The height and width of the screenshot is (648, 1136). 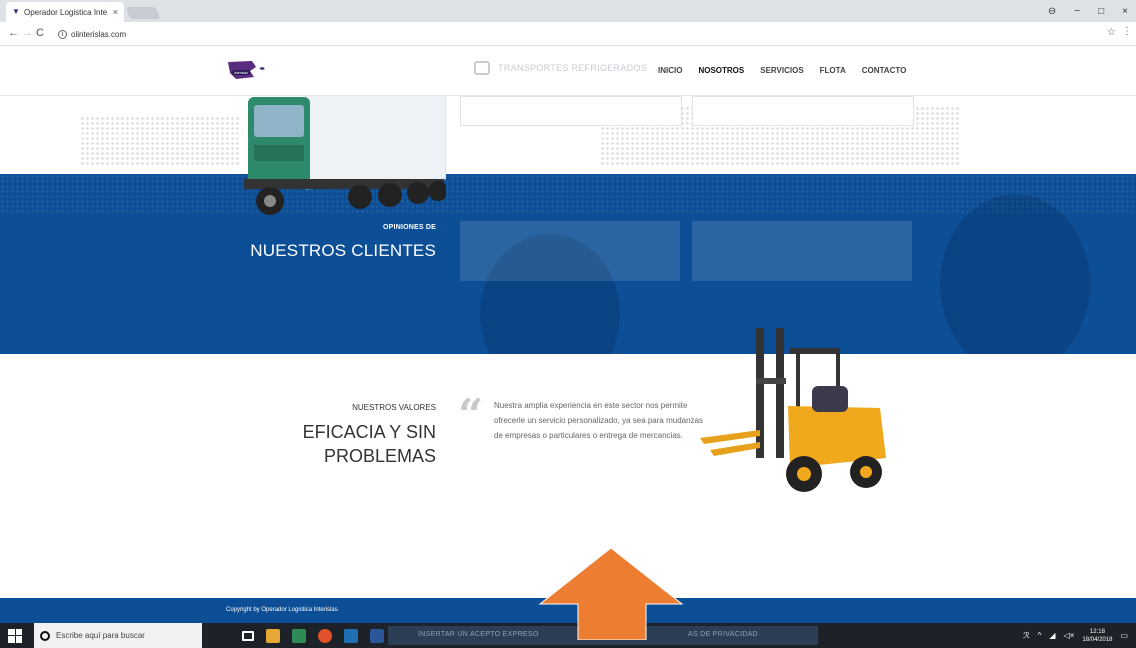 I want to click on new-tab-button, so click(x=143, y=13).